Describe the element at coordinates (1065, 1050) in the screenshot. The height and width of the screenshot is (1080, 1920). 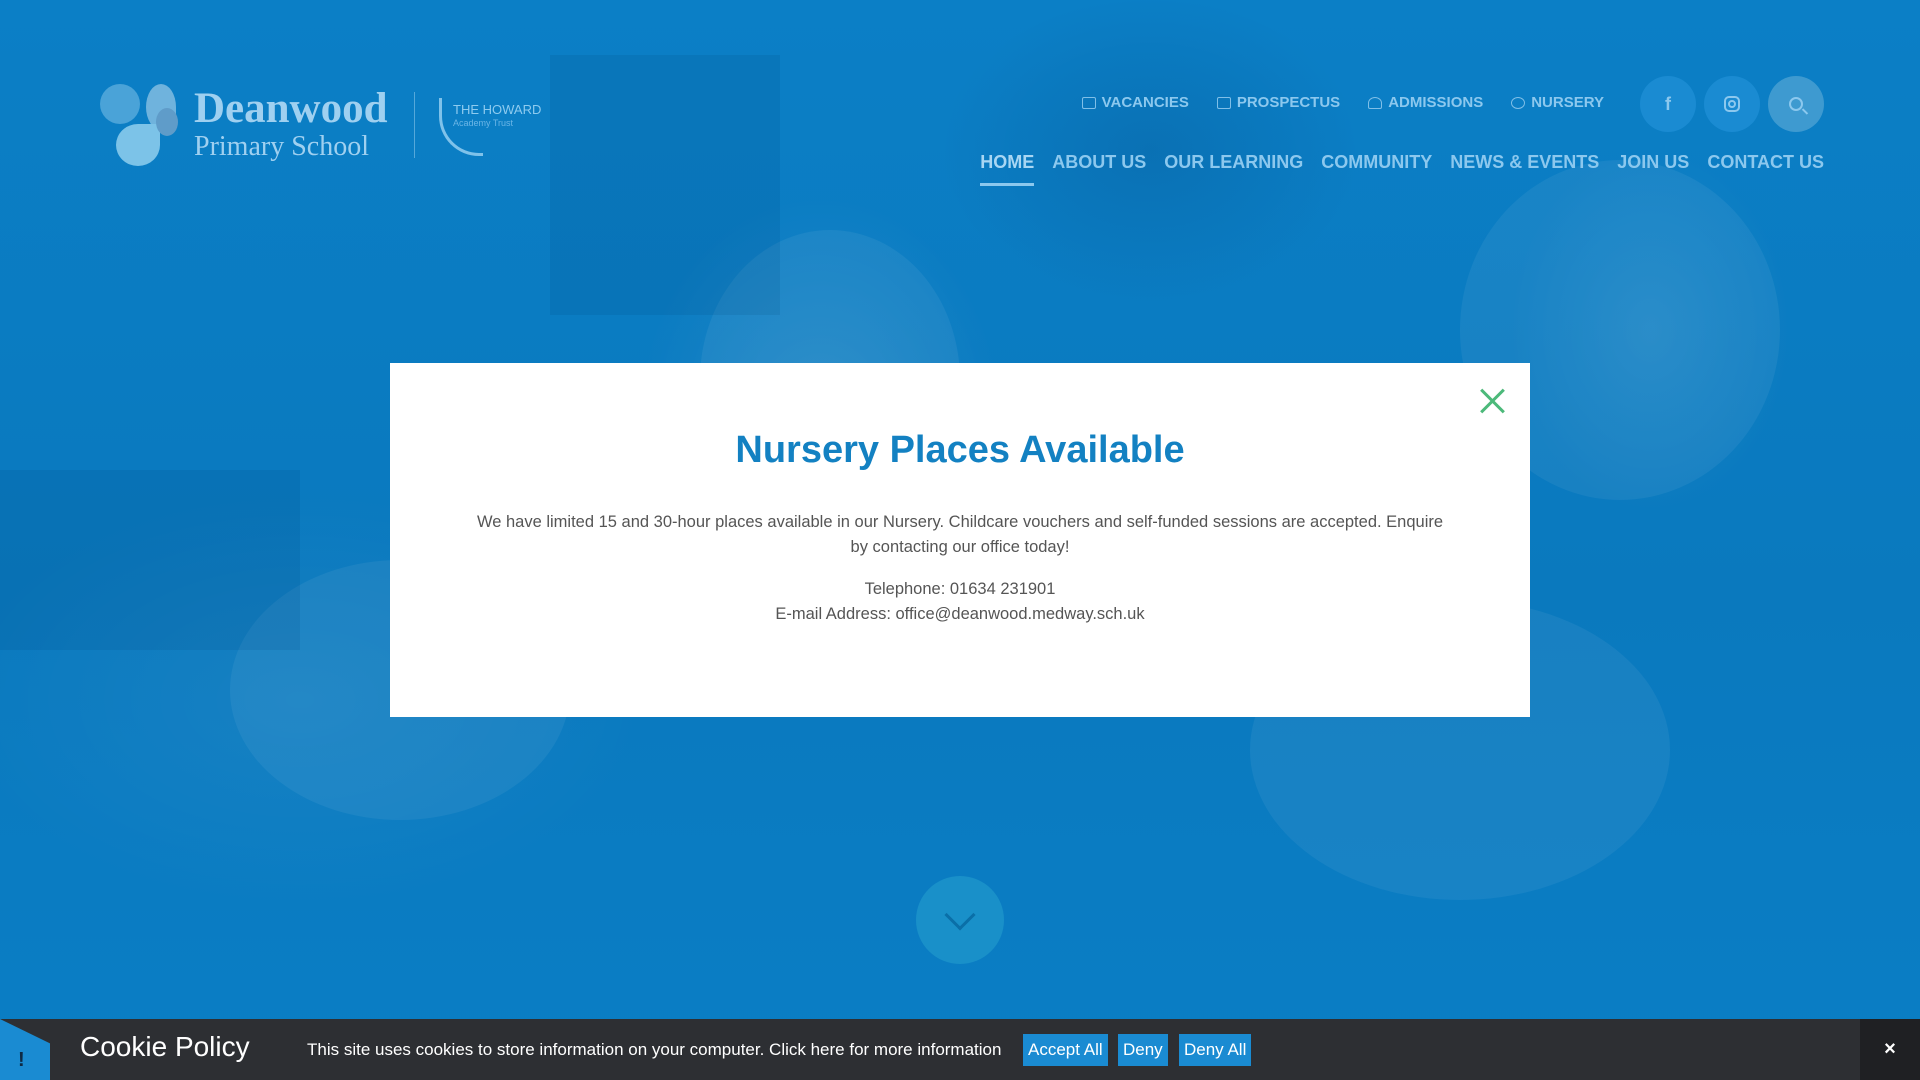
I see `accept-all-button: Accept All` at that location.